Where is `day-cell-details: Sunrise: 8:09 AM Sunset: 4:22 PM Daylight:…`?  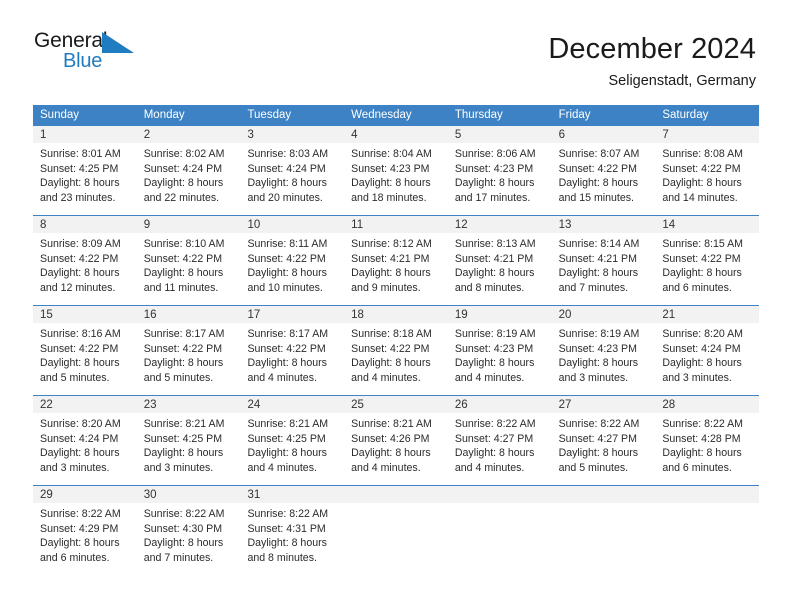 day-cell-details: Sunrise: 8:09 AM Sunset: 4:22 PM Daylight:… is located at coordinates (85, 264).